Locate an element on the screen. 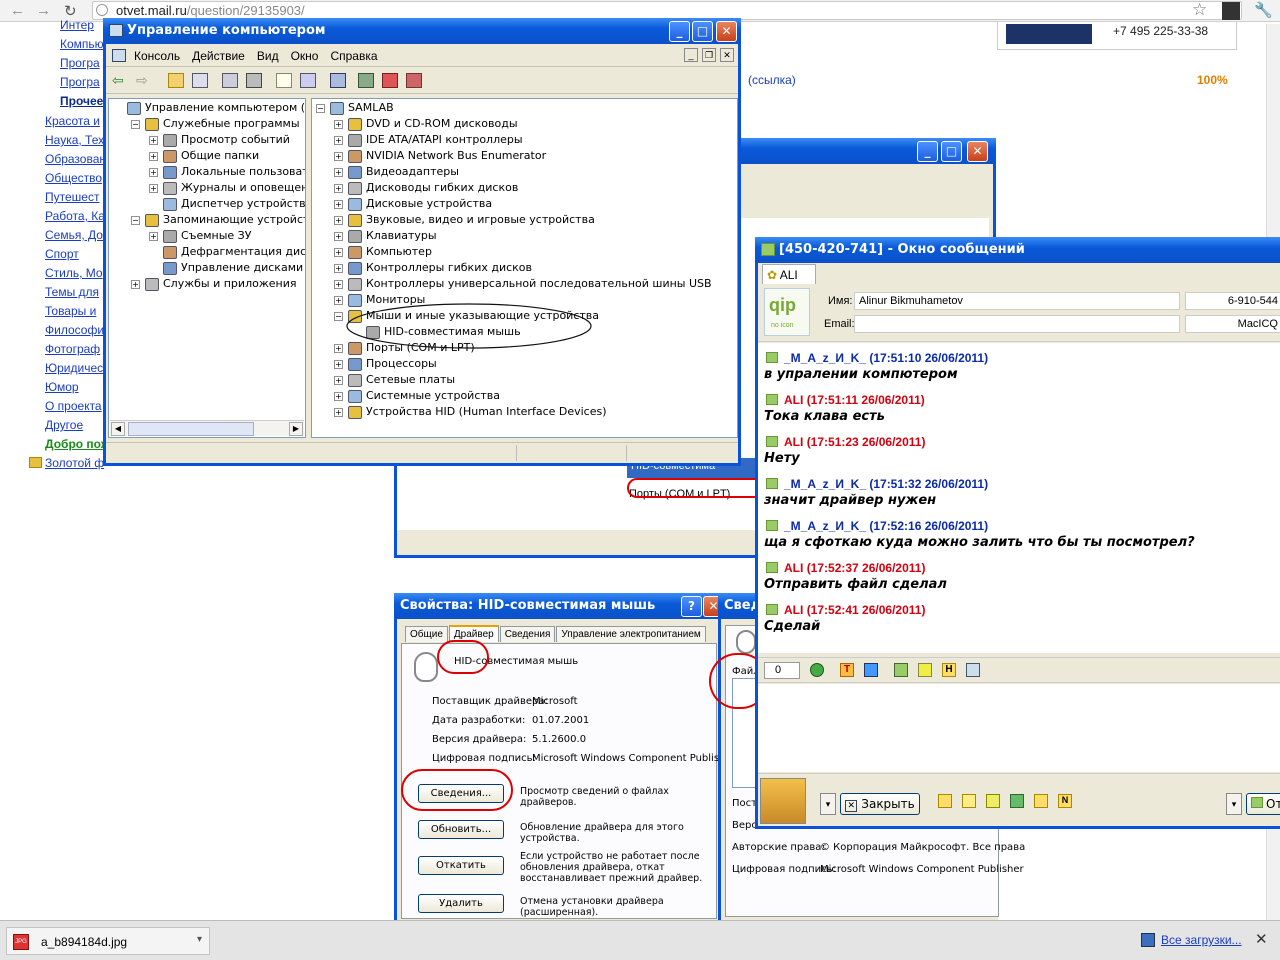  mdi-minimize-icon: _ is located at coordinates (691, 55).